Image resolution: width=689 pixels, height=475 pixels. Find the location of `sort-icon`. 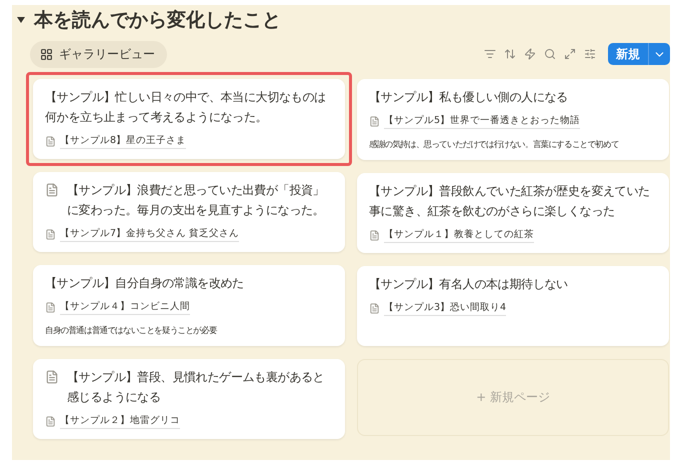

sort-icon is located at coordinates (510, 54).